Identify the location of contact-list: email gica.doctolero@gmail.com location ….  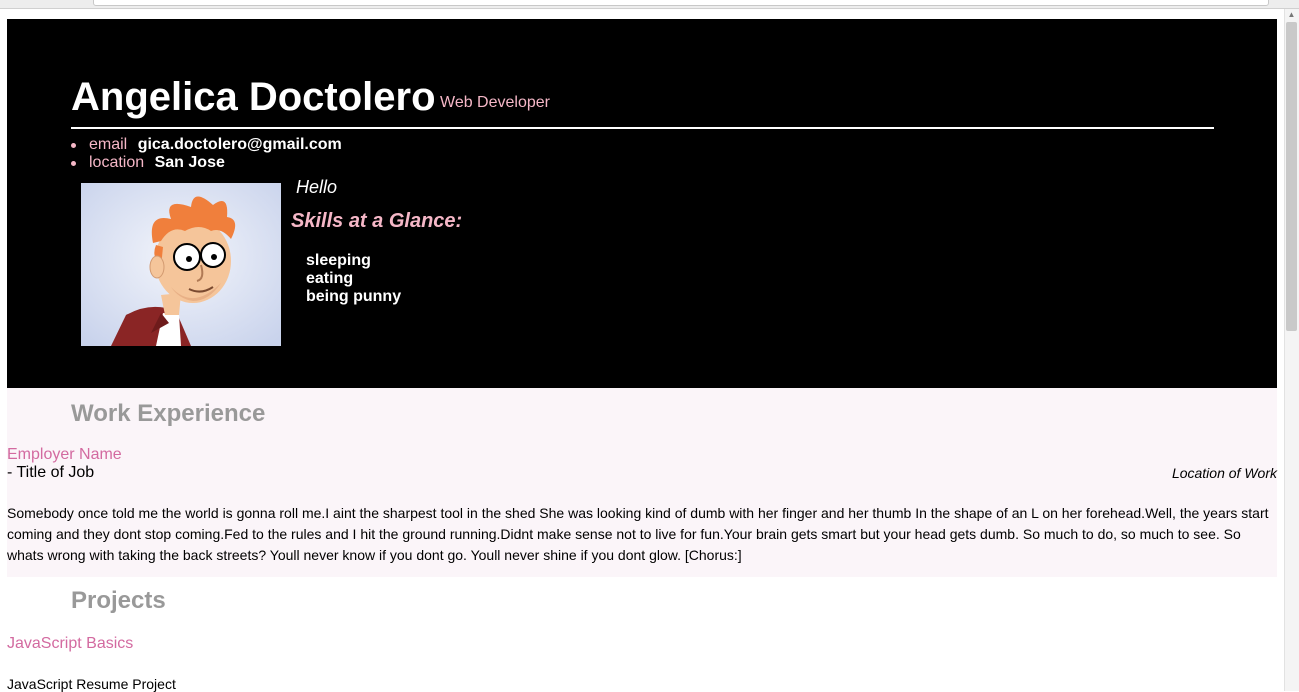
(206, 154).